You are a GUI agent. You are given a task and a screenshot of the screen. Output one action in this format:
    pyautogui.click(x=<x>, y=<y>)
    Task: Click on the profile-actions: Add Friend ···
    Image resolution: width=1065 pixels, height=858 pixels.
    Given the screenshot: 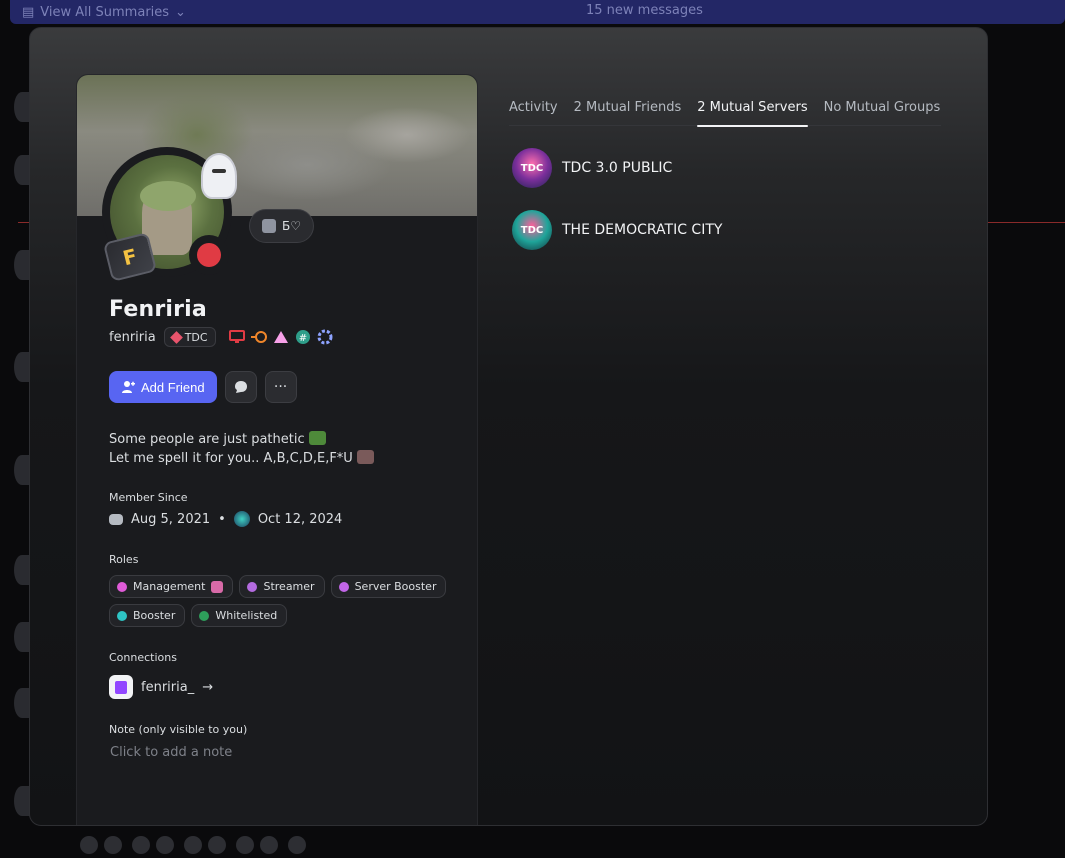 What is the action you would take?
    pyautogui.click(x=203, y=387)
    